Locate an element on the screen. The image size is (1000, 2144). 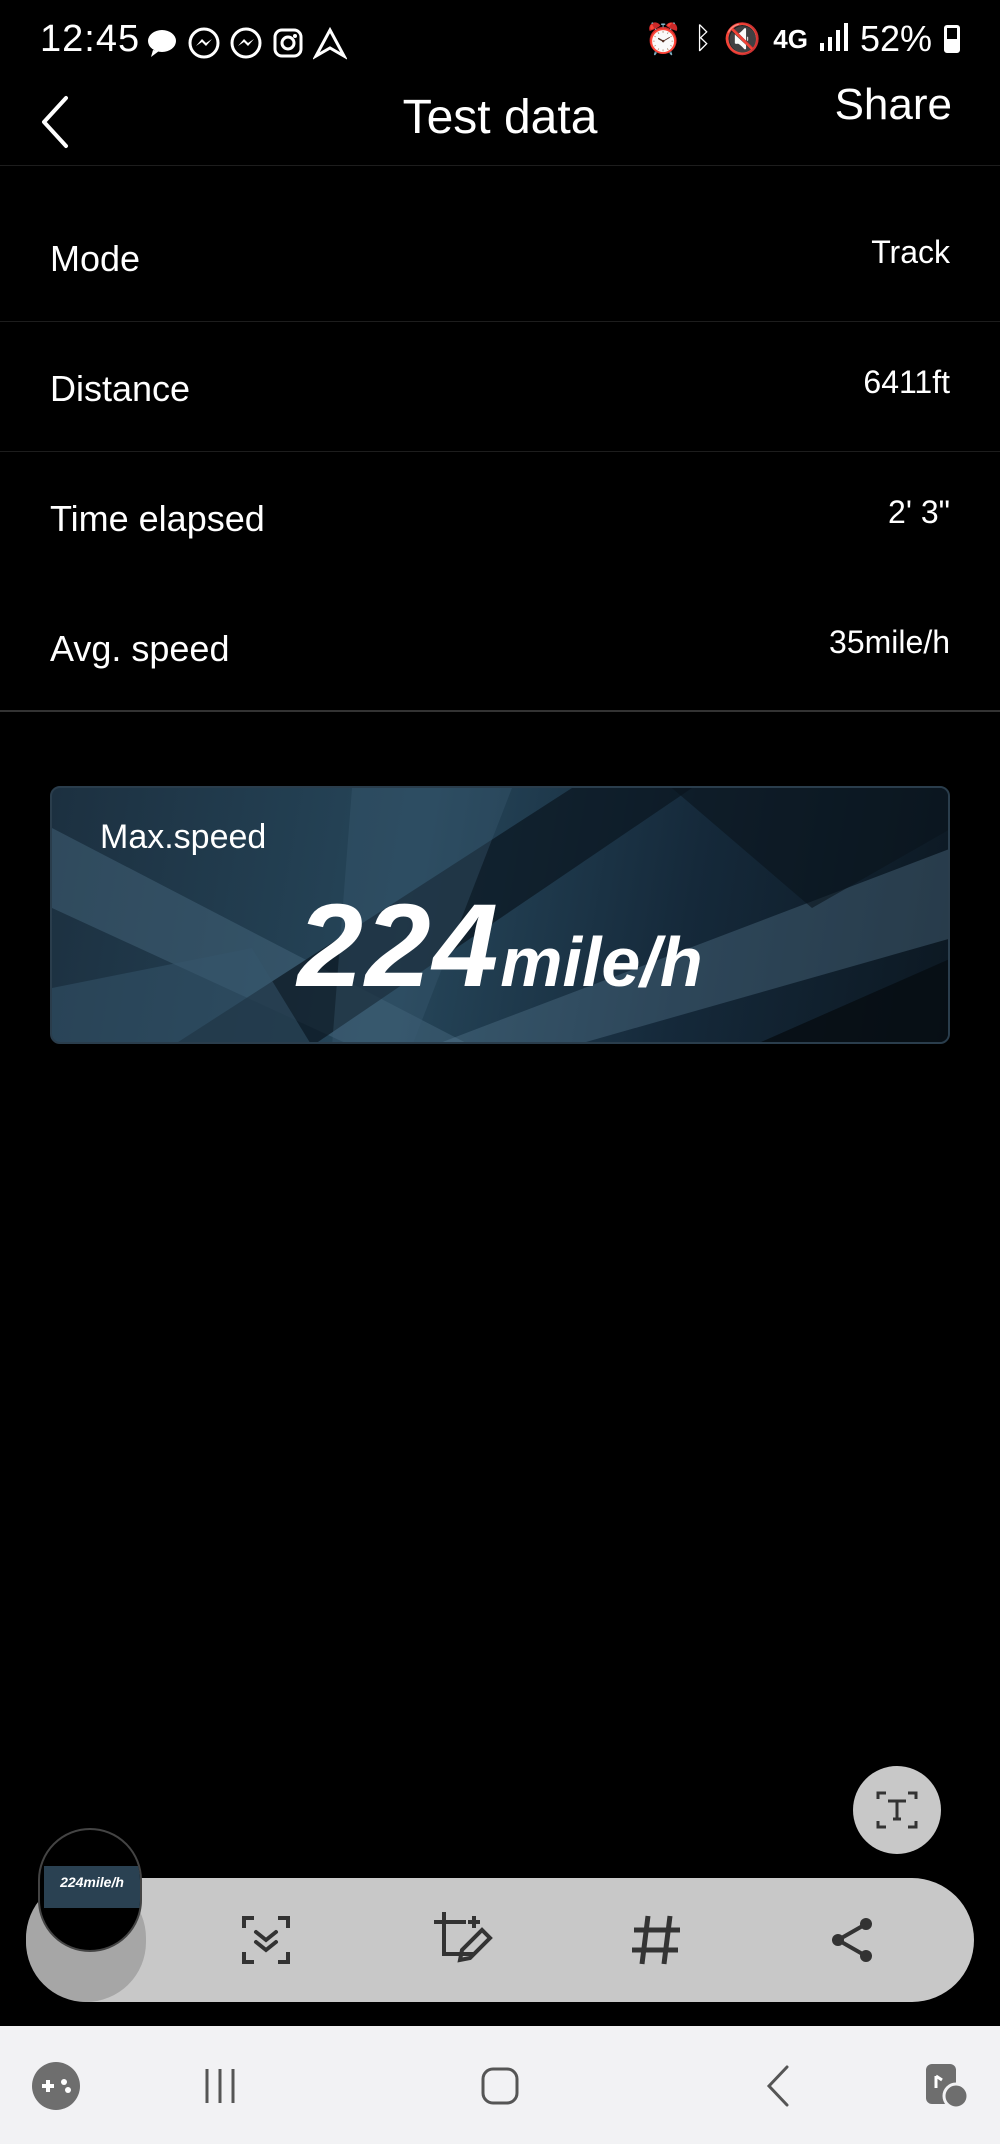
mute-icon: 🔇 is located at coordinates (742, 39).